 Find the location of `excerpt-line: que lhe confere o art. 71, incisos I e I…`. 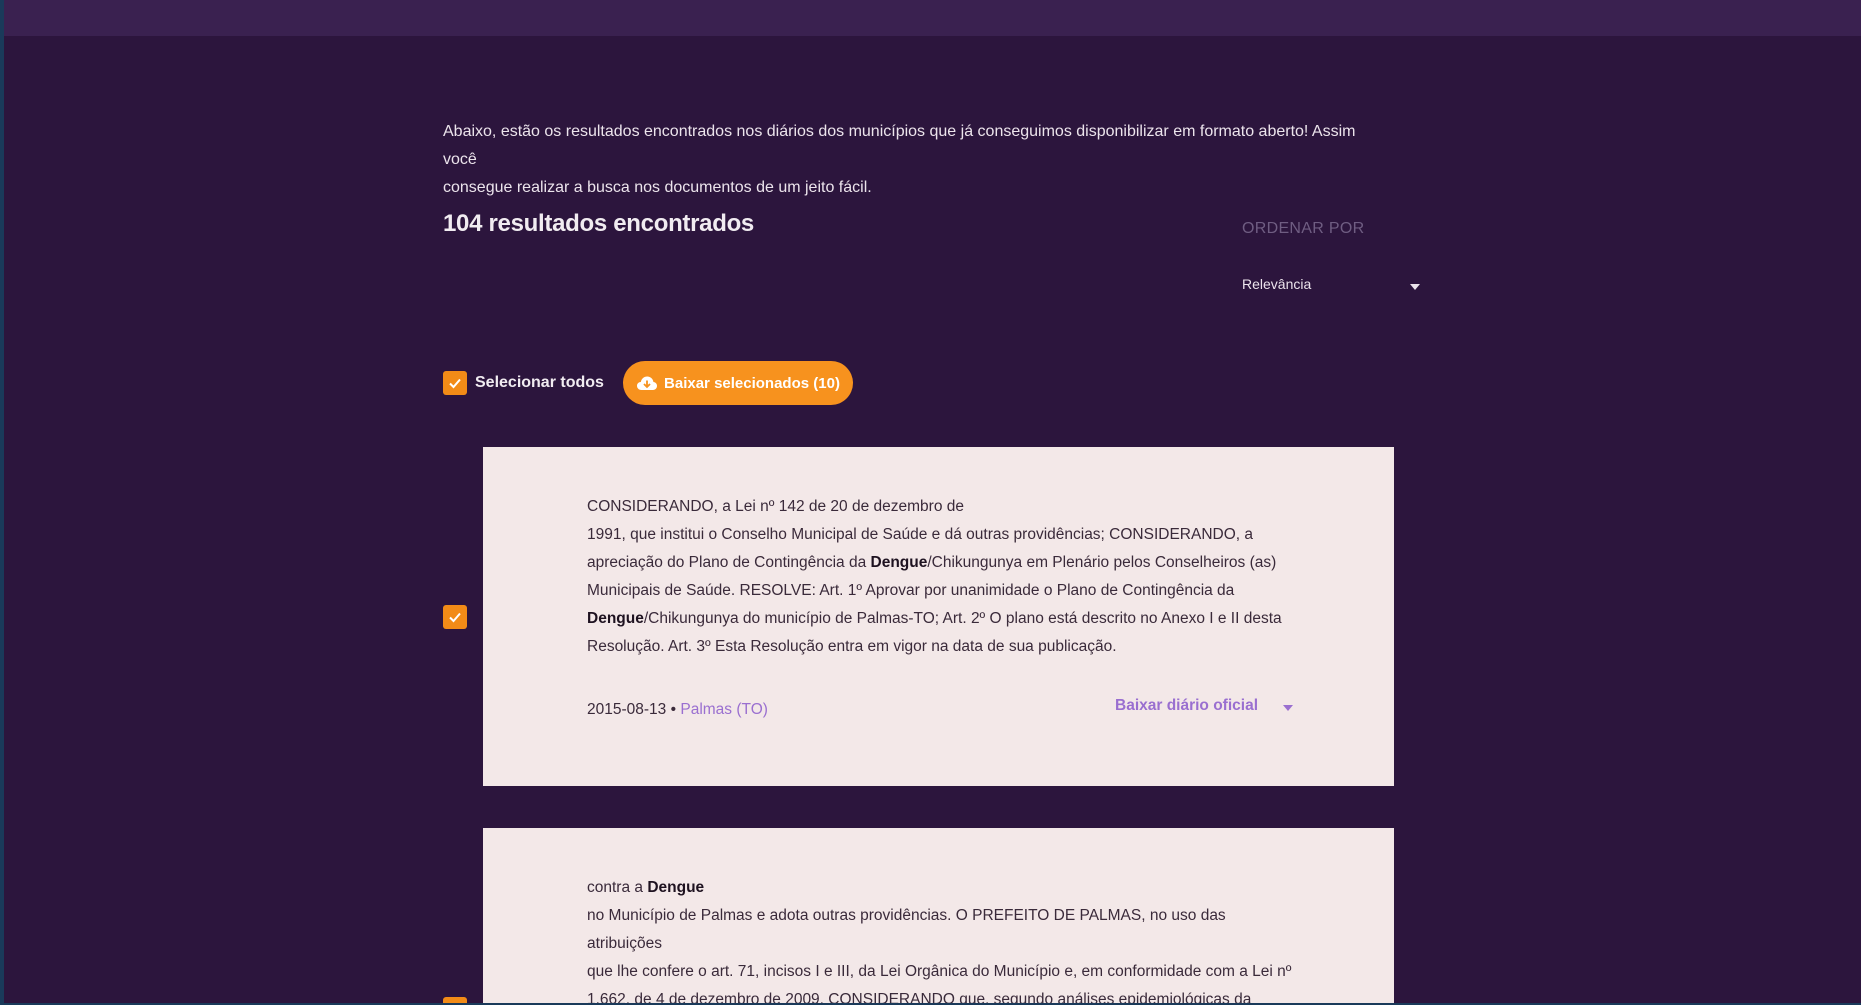

excerpt-line: que lhe confere o art. 71, incisos I e I… is located at coordinates (939, 971).